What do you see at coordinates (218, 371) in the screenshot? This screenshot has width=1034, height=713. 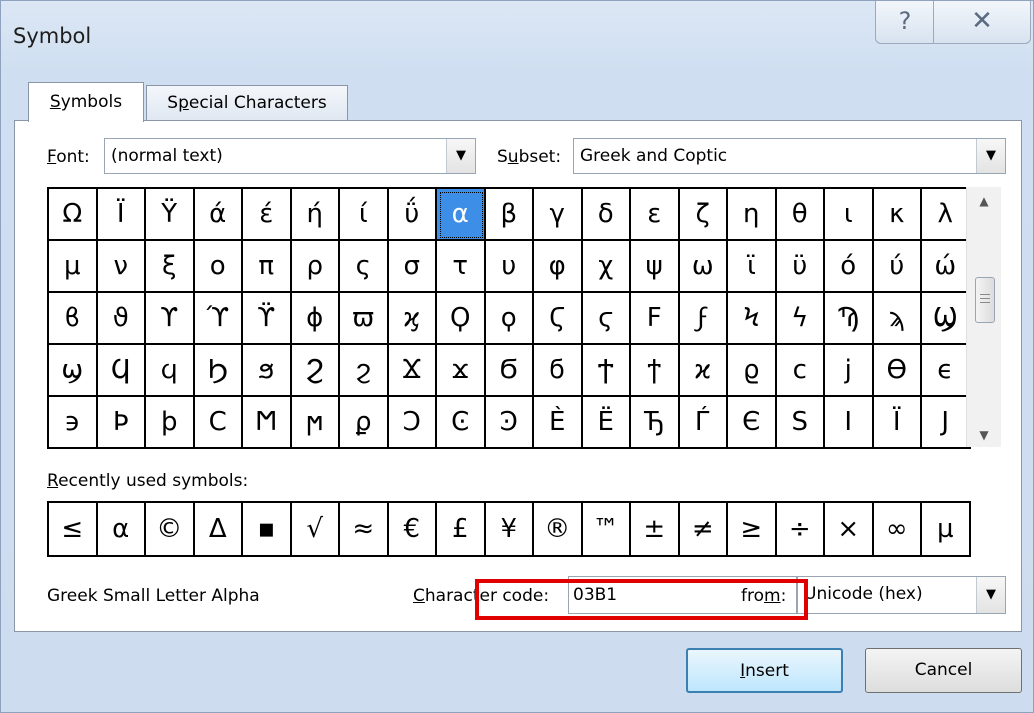 I see `symbol-cell: Ϧ` at bounding box center [218, 371].